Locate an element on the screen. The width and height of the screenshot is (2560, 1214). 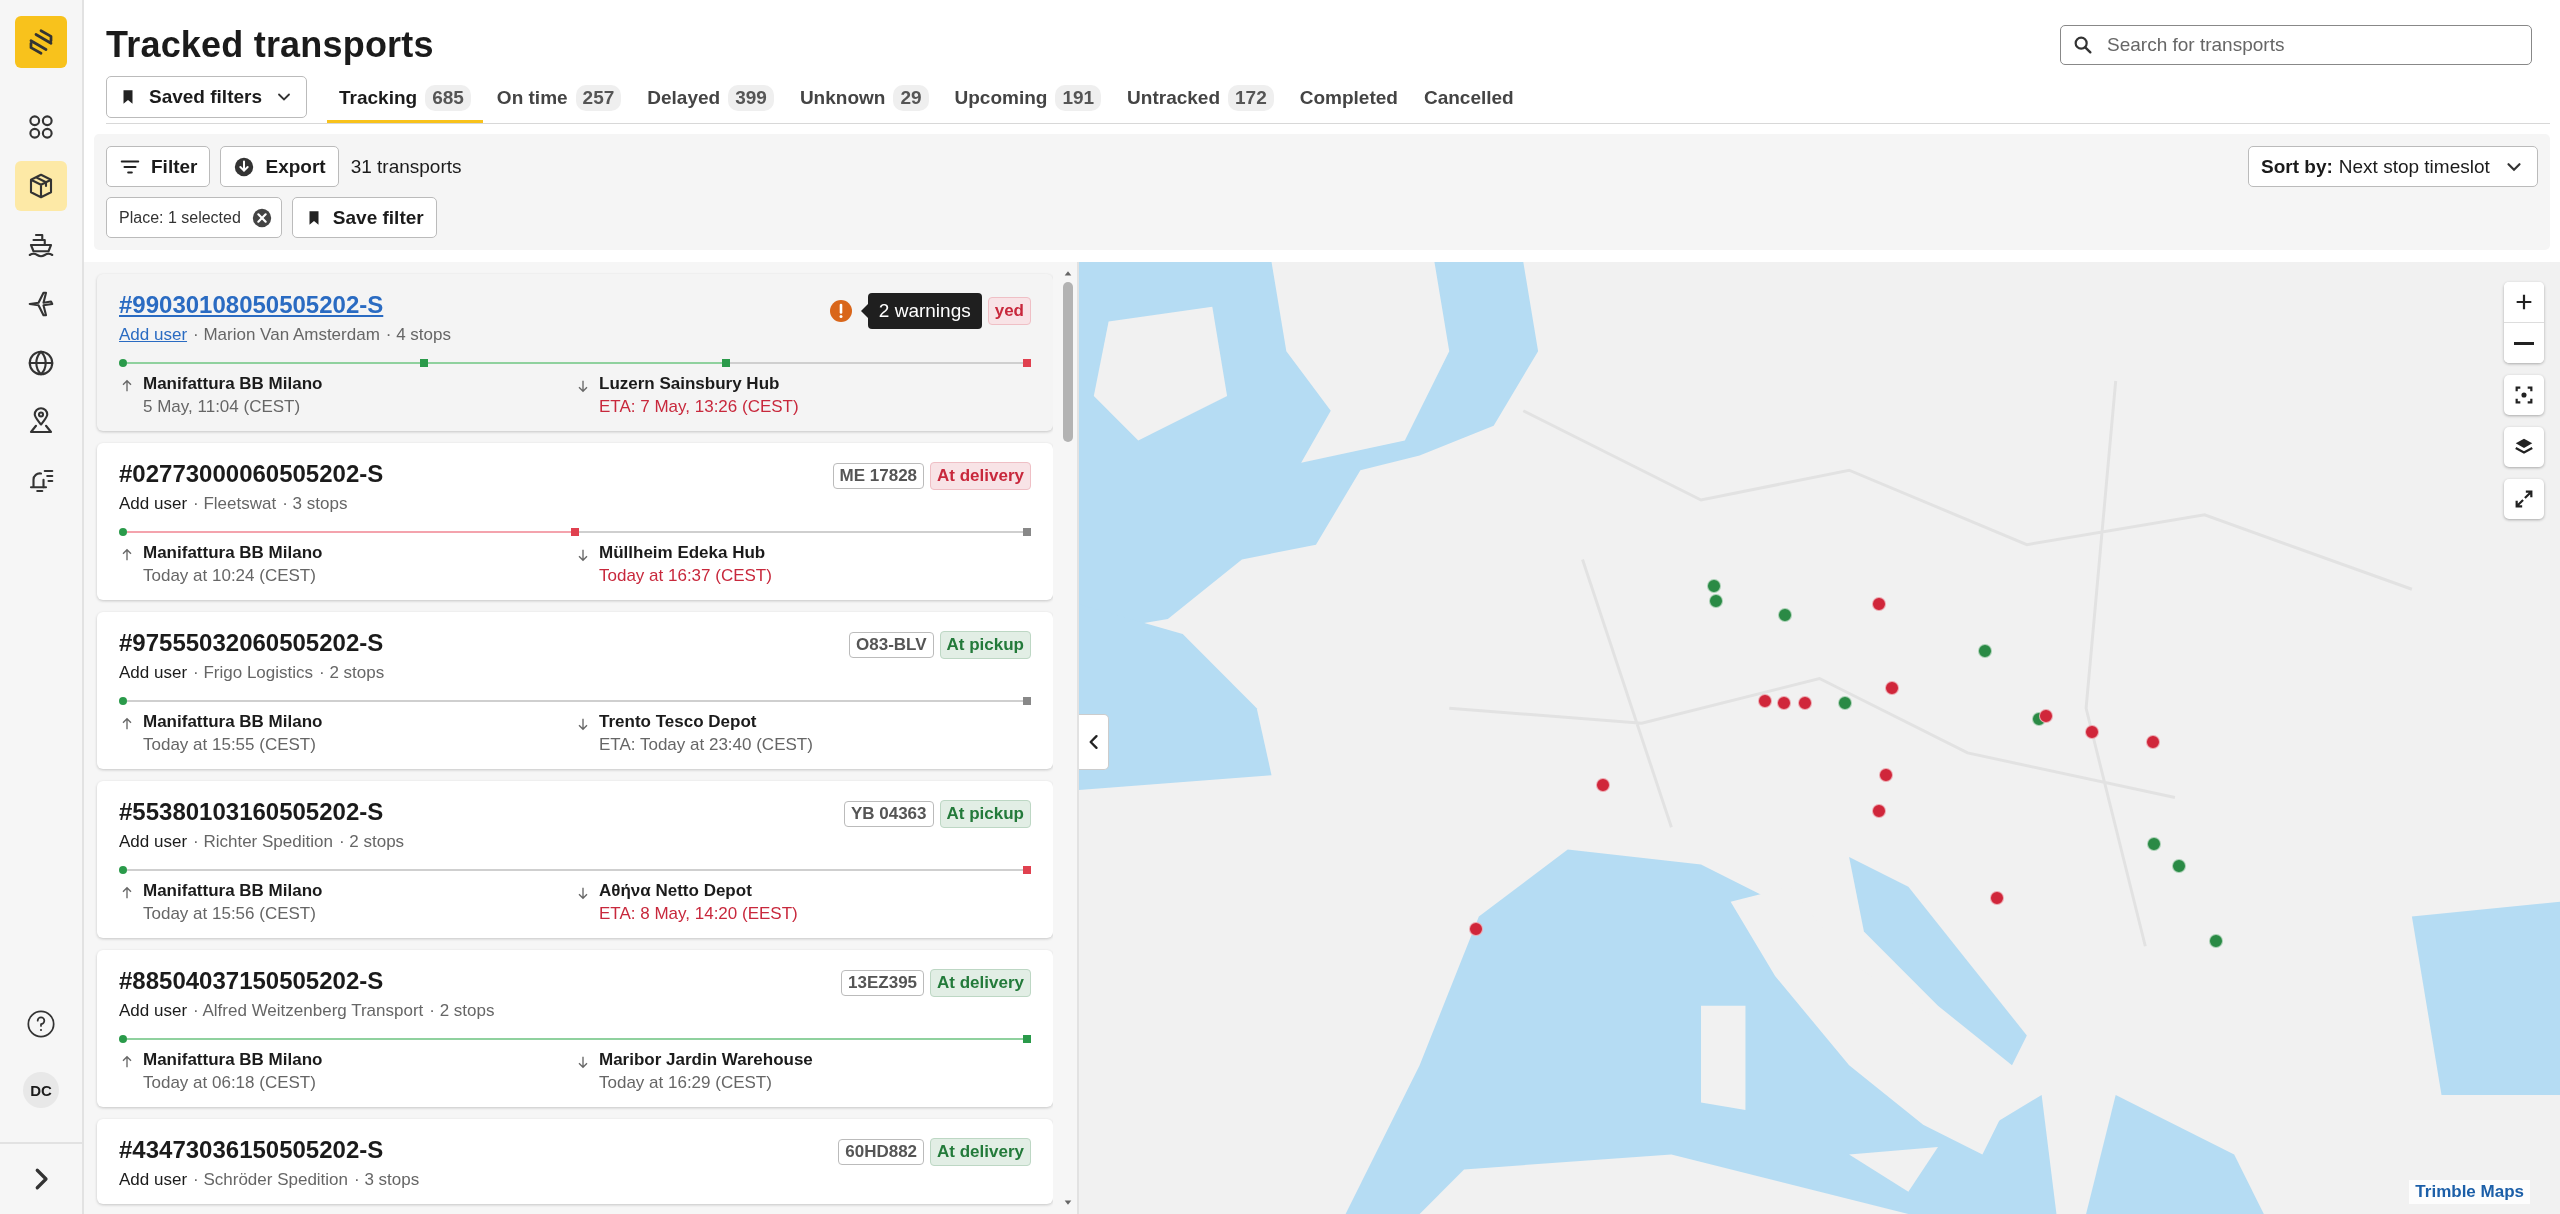
page-title: Tracked transports is located at coordinates (270, 45).